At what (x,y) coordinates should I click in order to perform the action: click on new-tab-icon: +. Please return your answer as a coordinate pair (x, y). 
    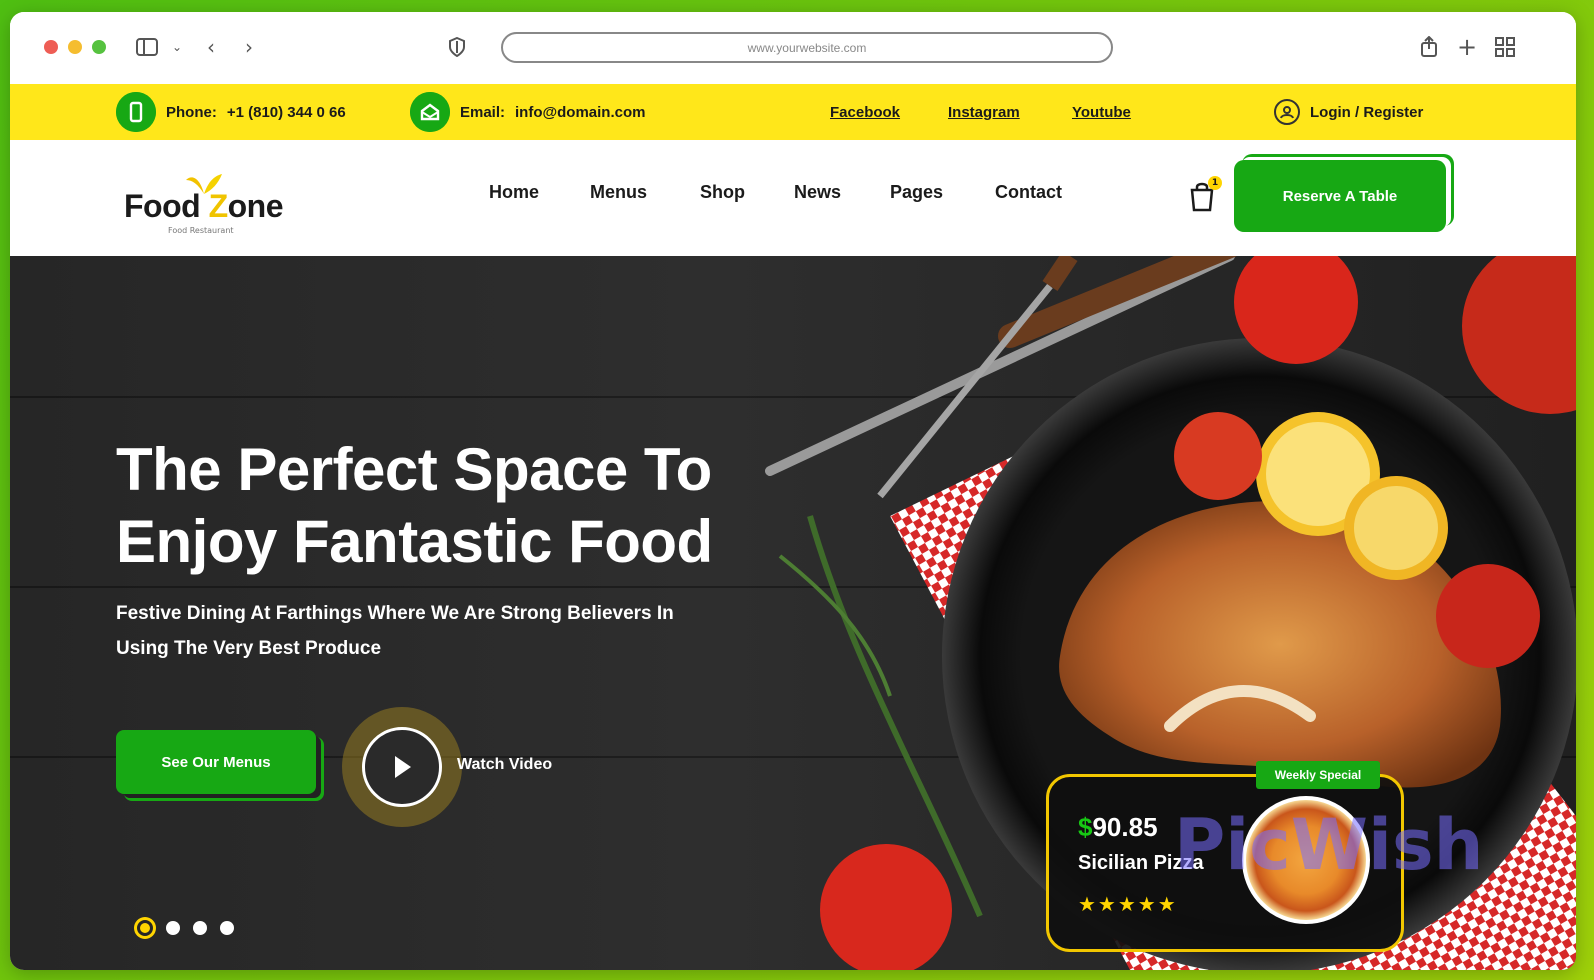
    Looking at the image, I should click on (1467, 47).